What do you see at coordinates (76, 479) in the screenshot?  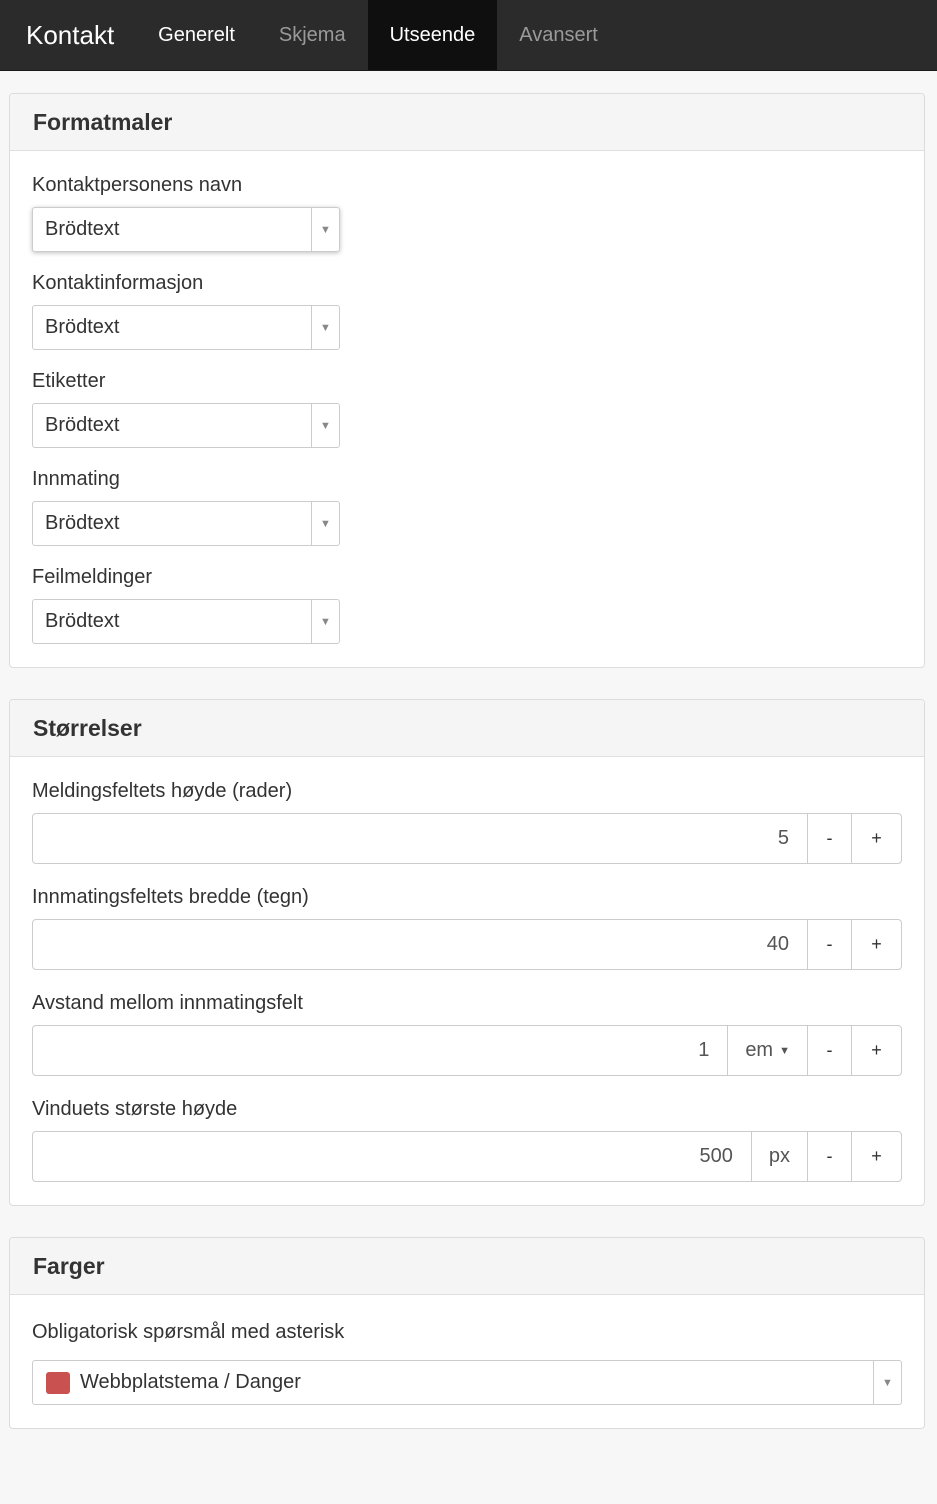 I see `input-style-label: Innmating` at bounding box center [76, 479].